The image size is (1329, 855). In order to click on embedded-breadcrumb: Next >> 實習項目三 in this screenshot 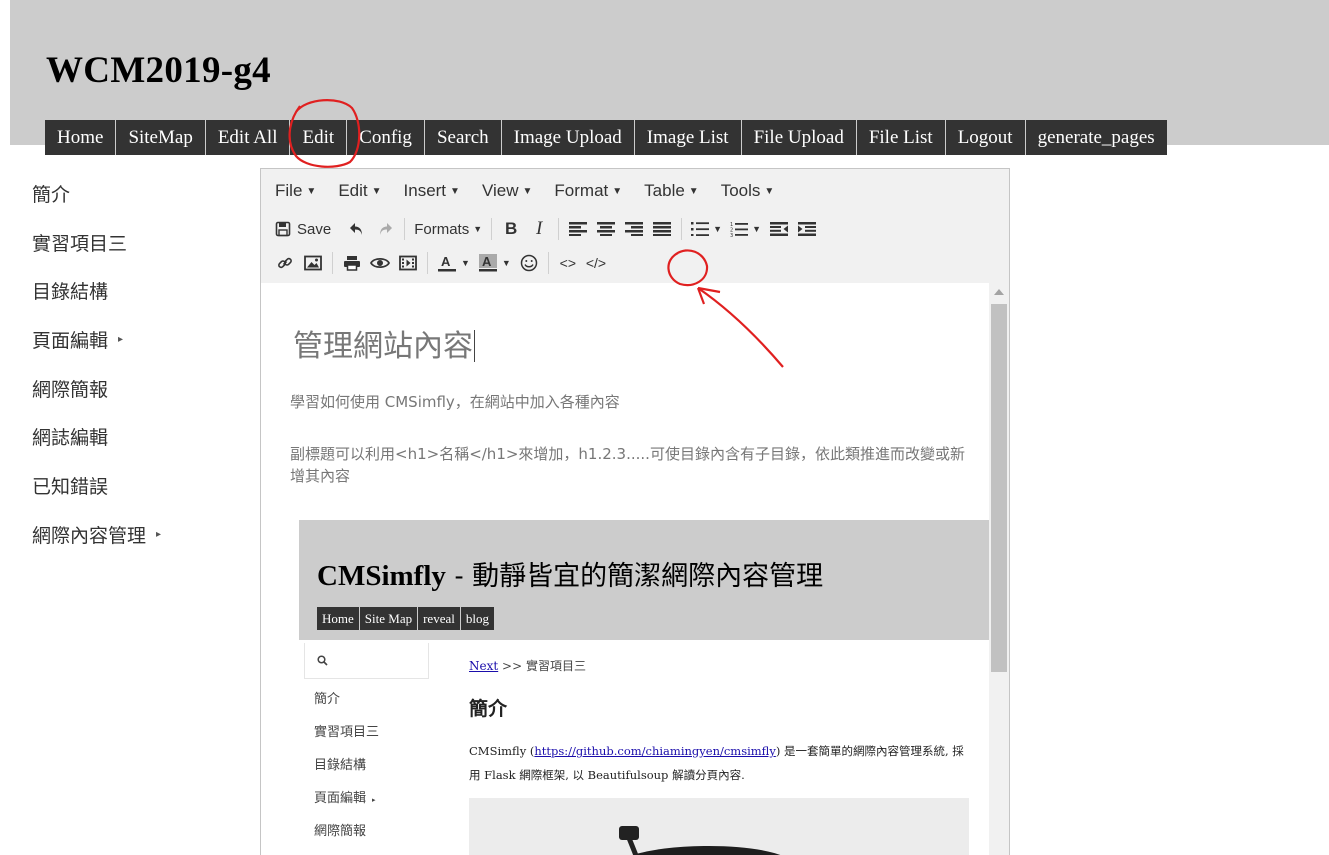, I will do `click(527, 665)`.